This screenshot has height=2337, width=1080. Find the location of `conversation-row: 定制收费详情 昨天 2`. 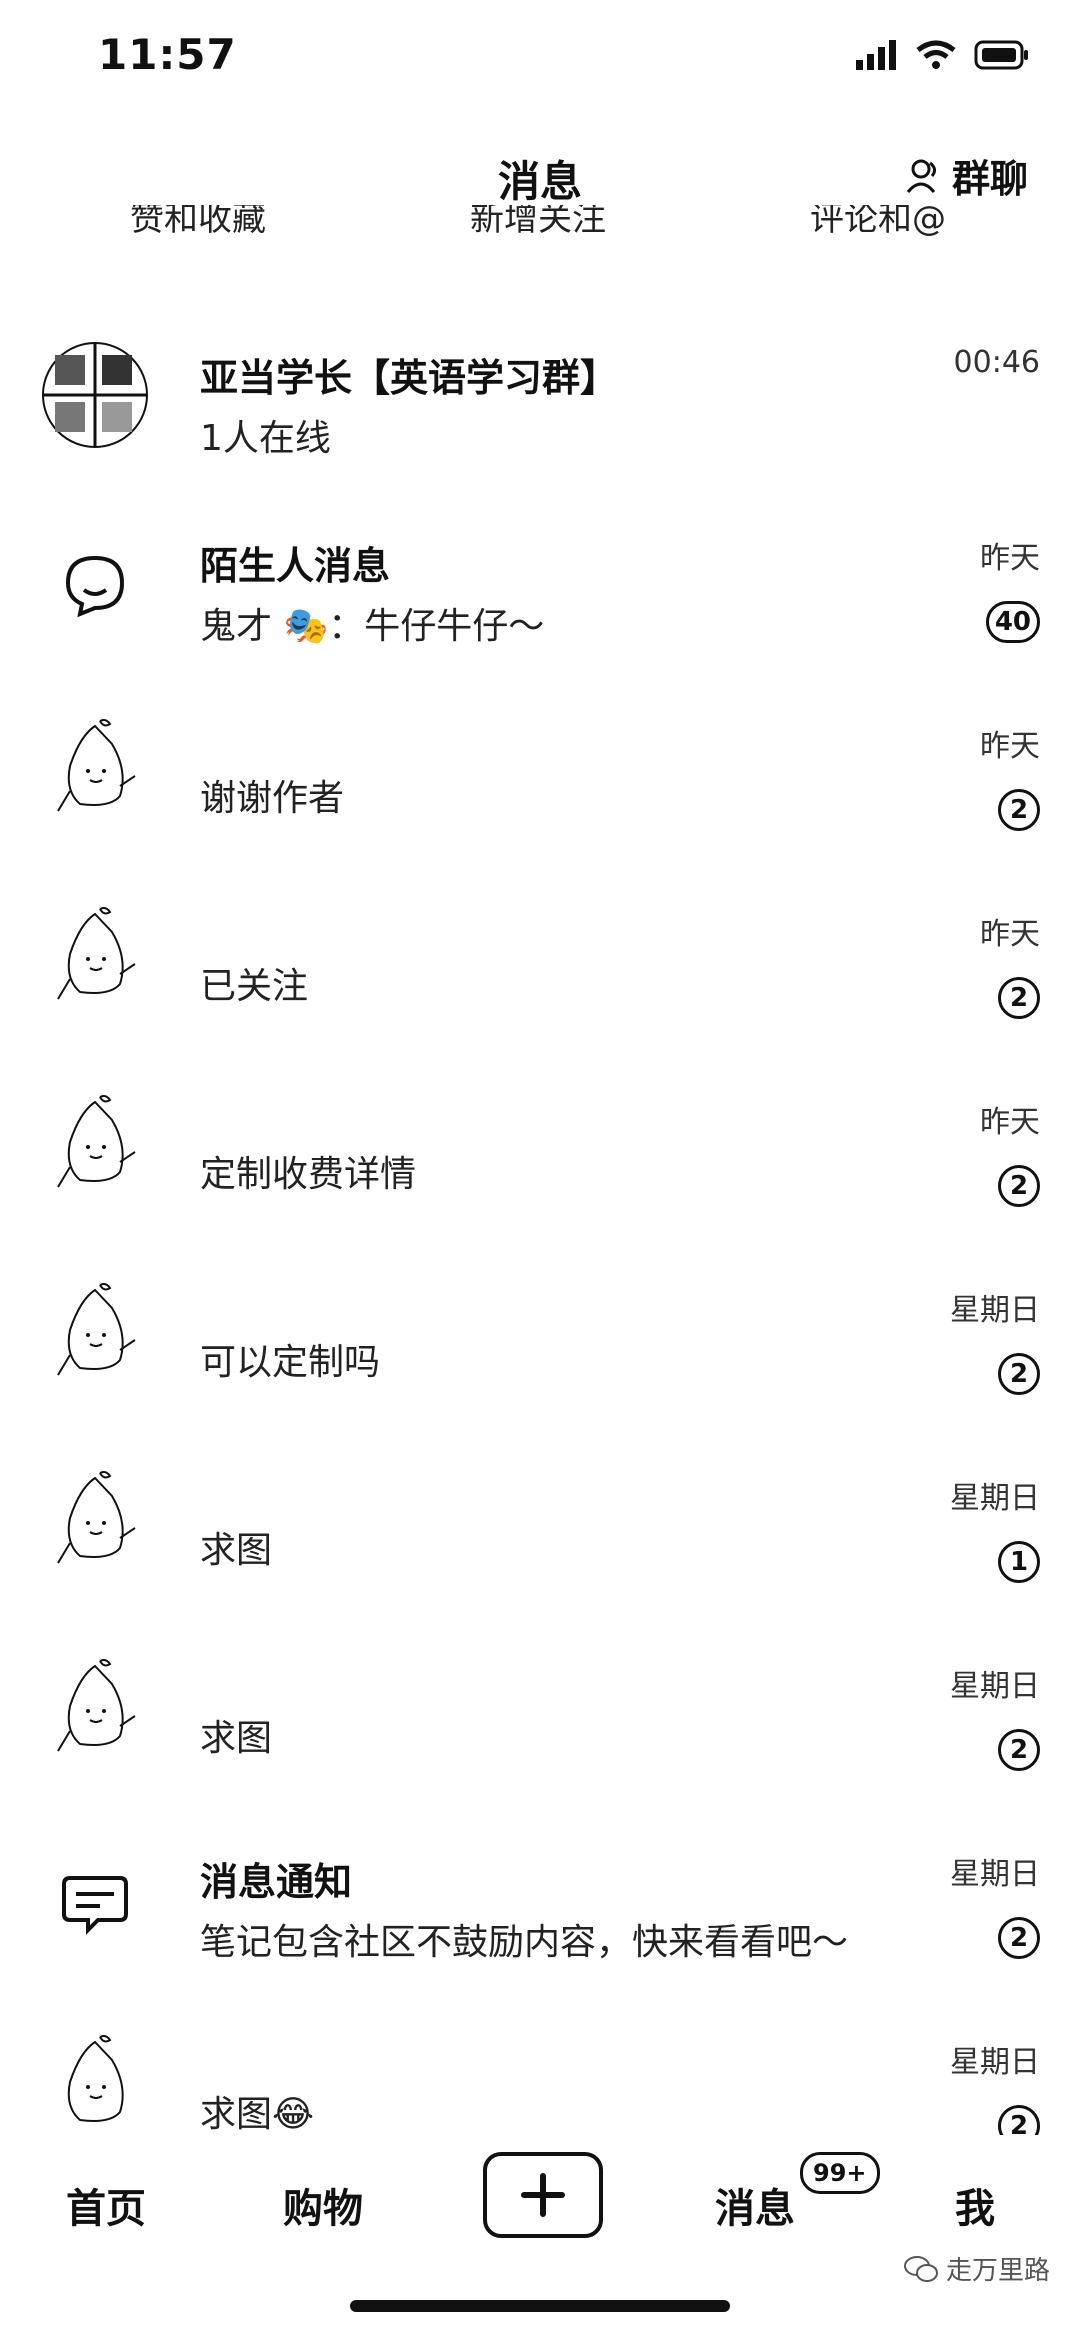

conversation-row: 定制收费详情 昨天 2 is located at coordinates (540, 1151).